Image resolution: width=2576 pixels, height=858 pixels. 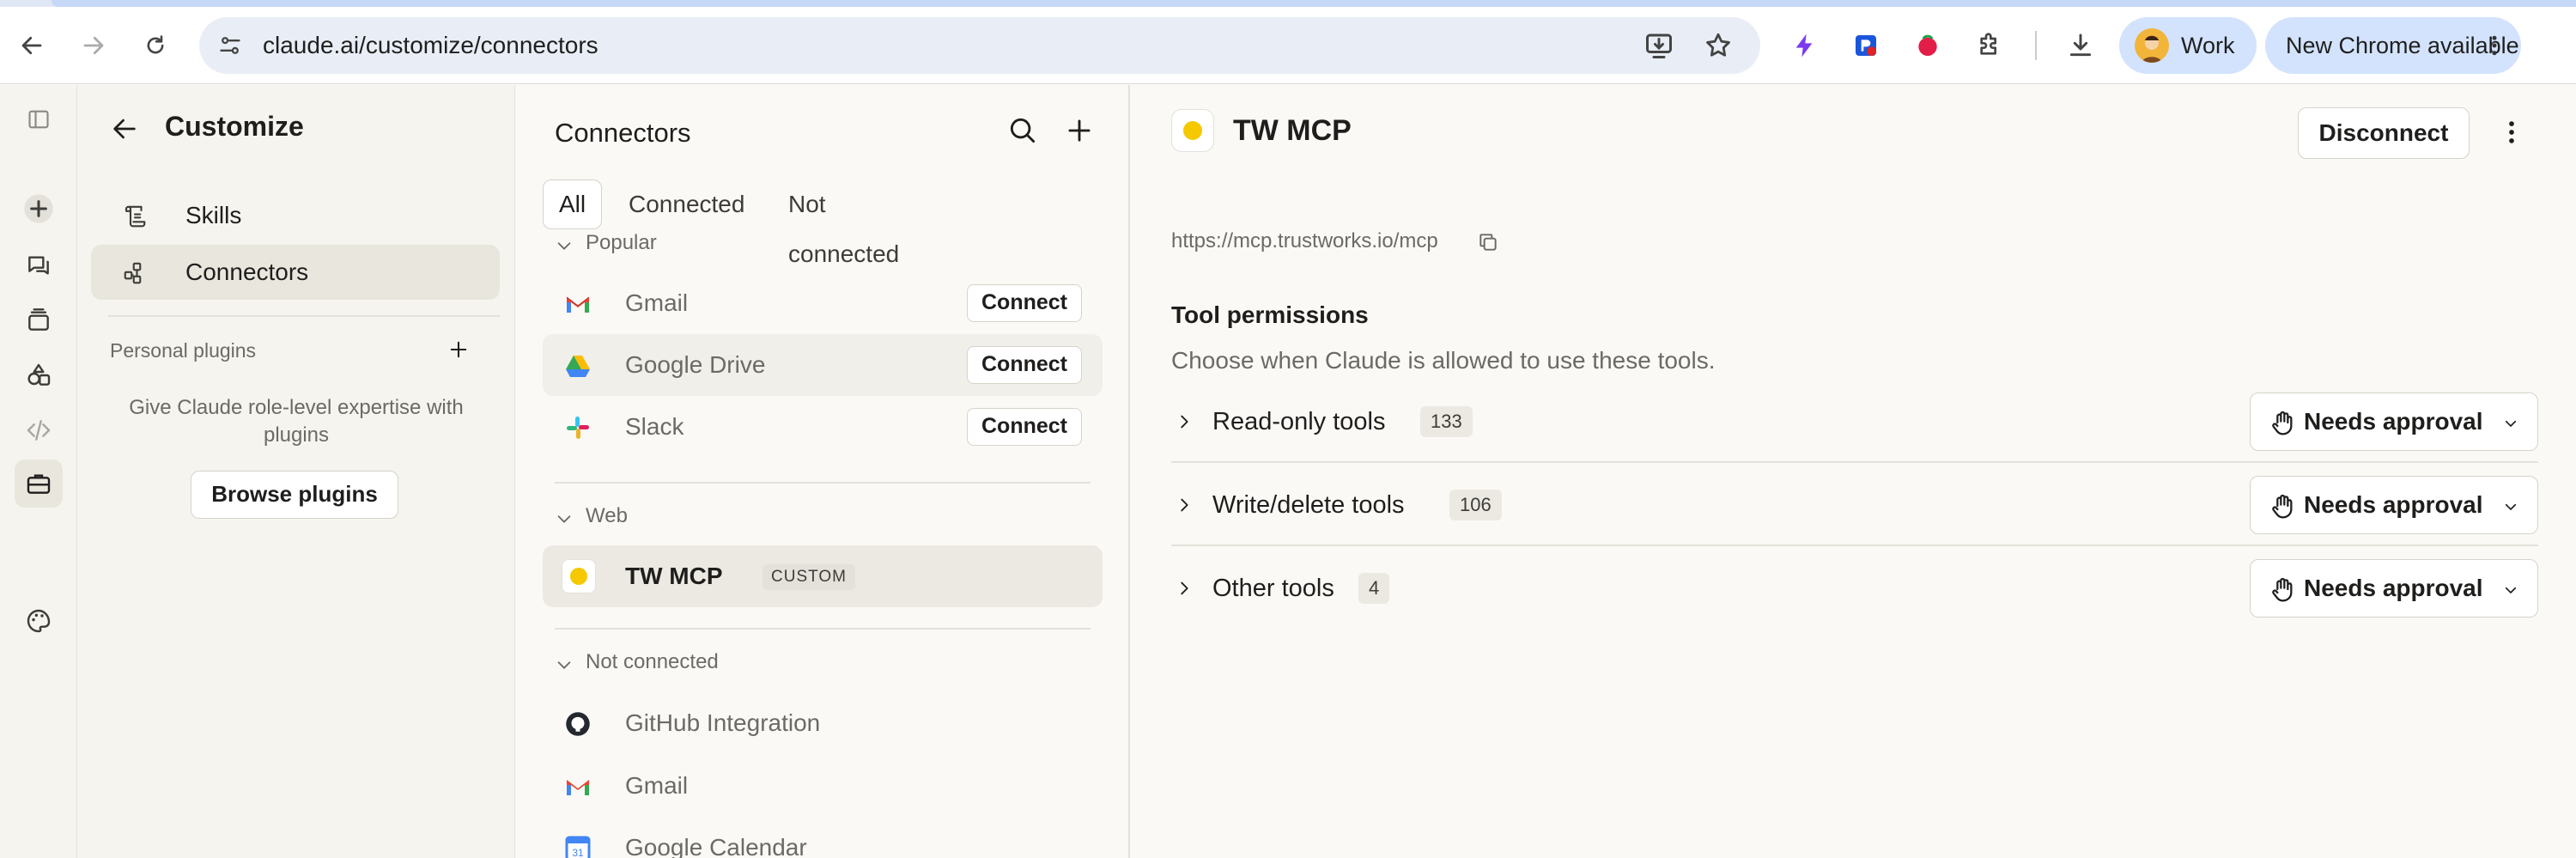 I want to click on add-plugin-button, so click(x=459, y=350).